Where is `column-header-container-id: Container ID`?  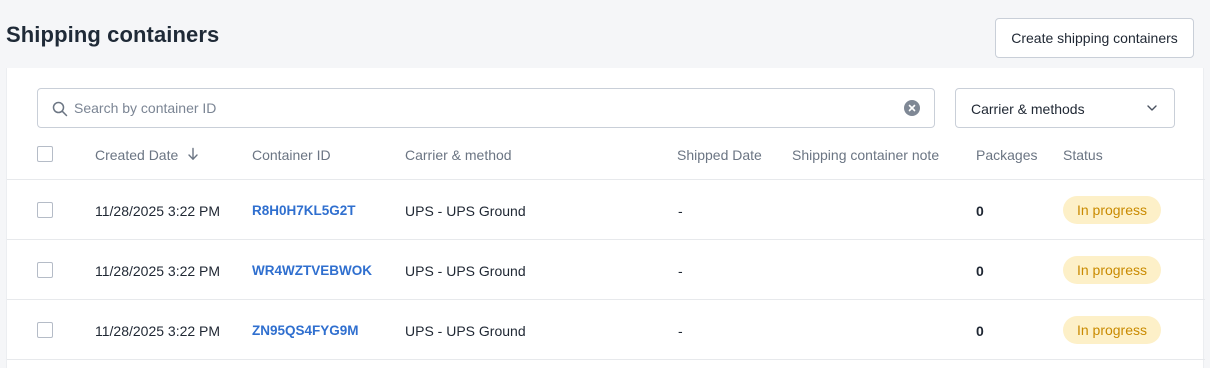 column-header-container-id: Container ID is located at coordinates (291, 155).